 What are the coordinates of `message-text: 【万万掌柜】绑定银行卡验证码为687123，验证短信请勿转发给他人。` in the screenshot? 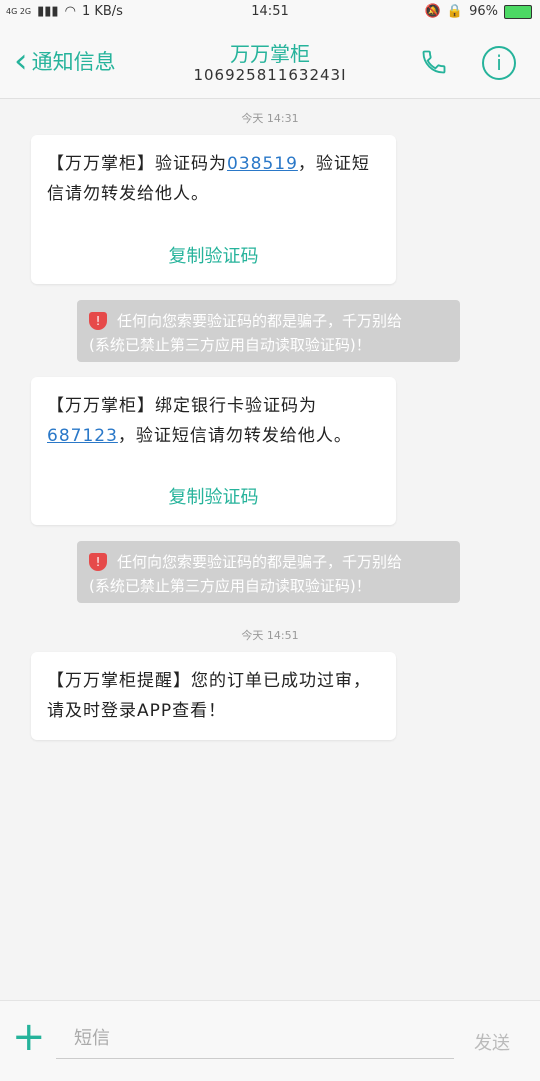 It's located at (199, 421).